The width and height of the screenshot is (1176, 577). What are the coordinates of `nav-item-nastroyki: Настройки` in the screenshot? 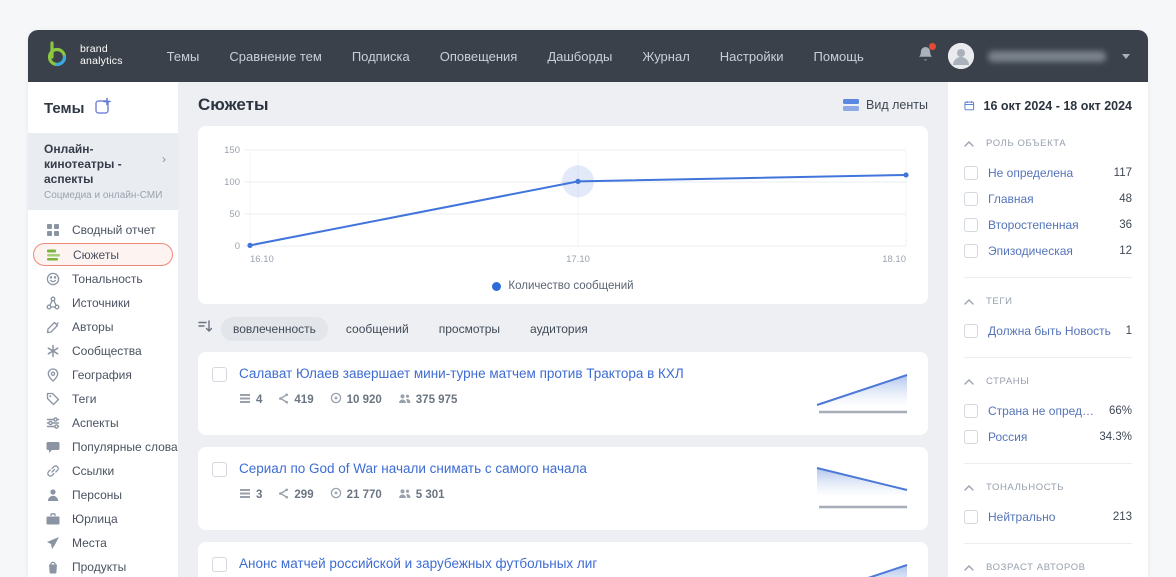 It's located at (752, 56).